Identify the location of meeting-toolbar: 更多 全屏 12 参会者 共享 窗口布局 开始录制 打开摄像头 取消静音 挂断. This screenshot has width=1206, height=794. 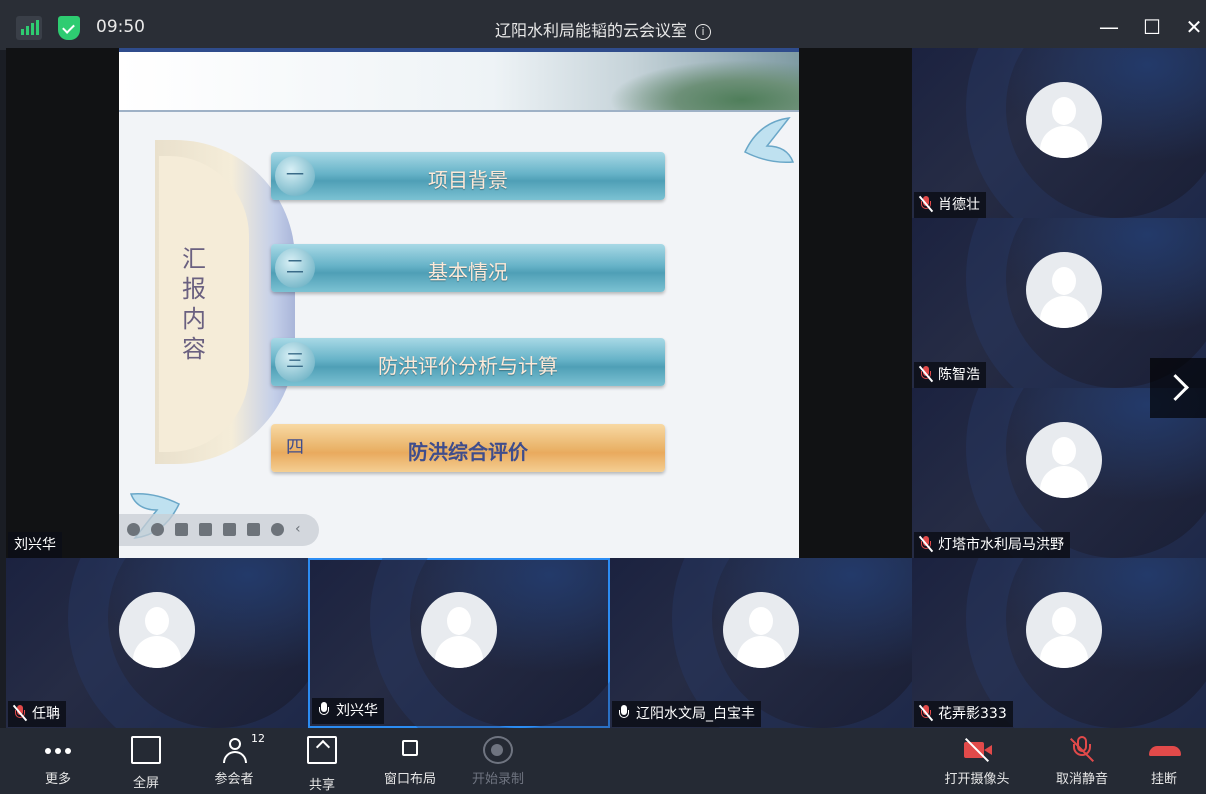
(603, 761).